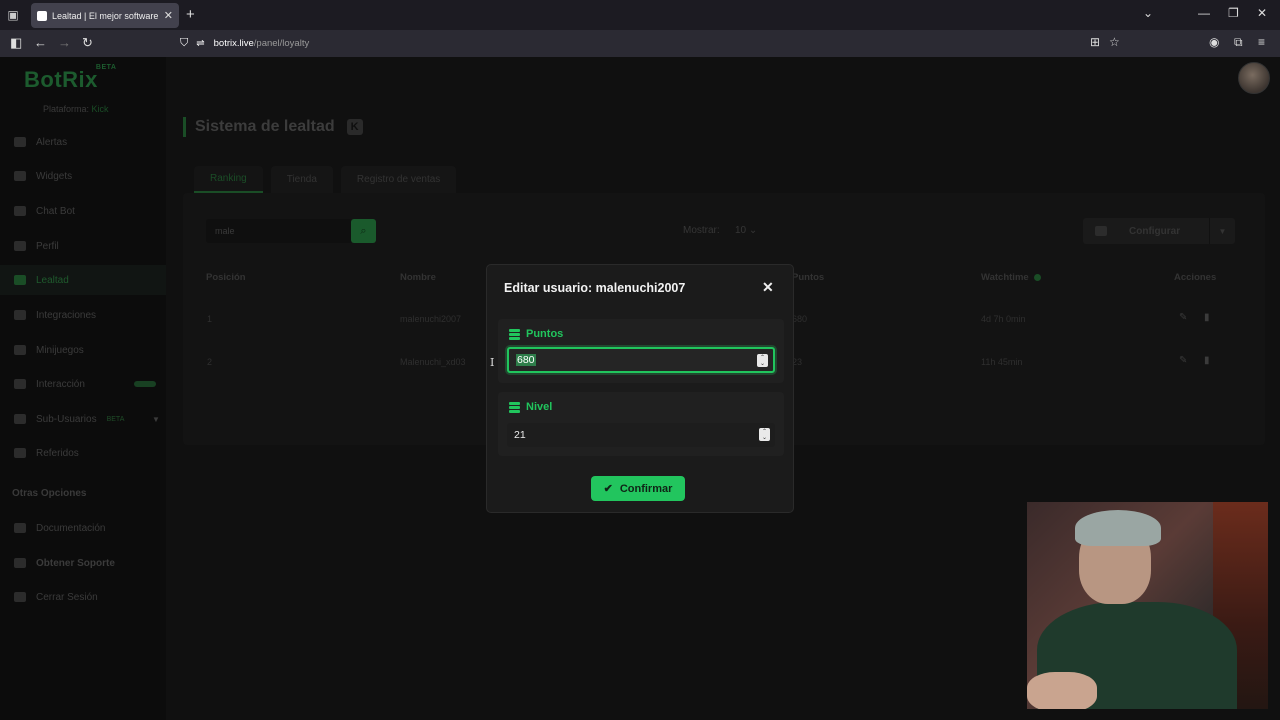  I want to click on column-header-puntos: Puntos, so click(808, 277).